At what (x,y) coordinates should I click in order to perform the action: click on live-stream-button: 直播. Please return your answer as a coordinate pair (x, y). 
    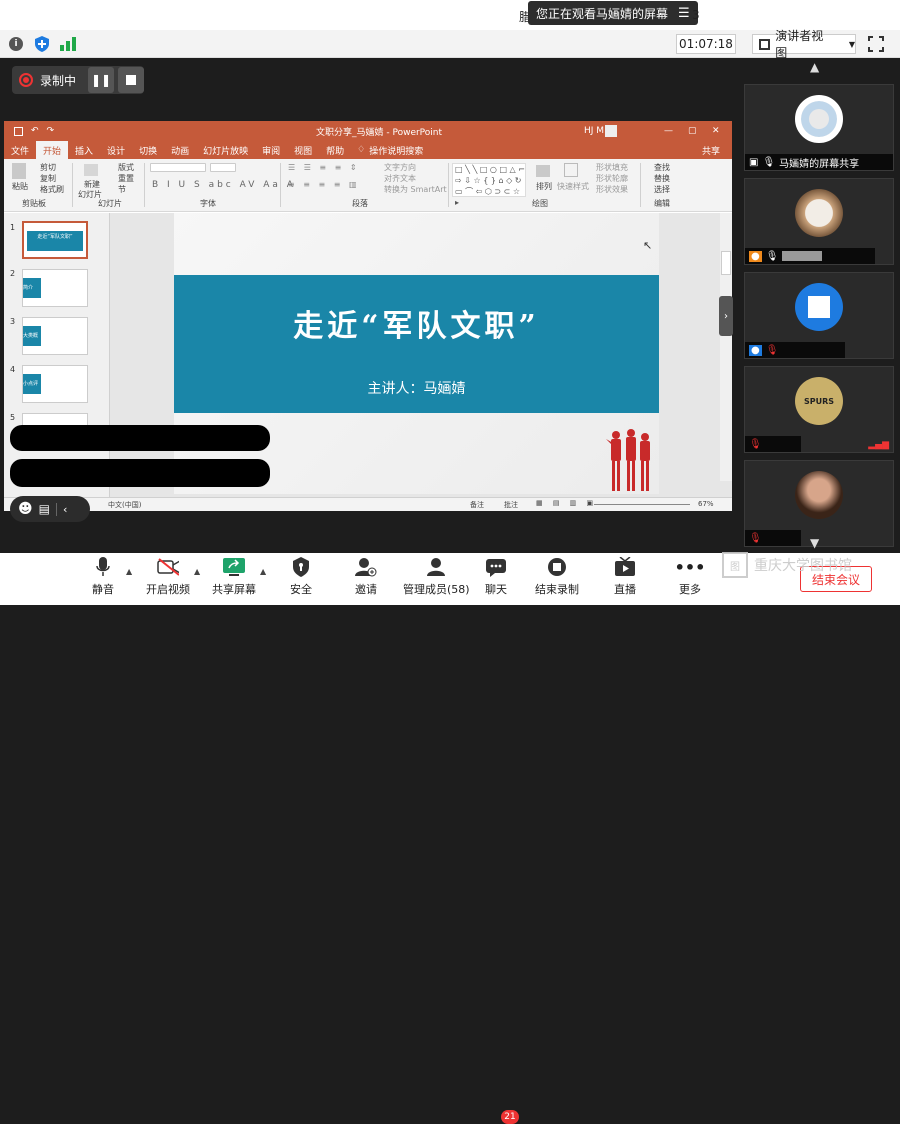
    Looking at the image, I should click on (625, 577).